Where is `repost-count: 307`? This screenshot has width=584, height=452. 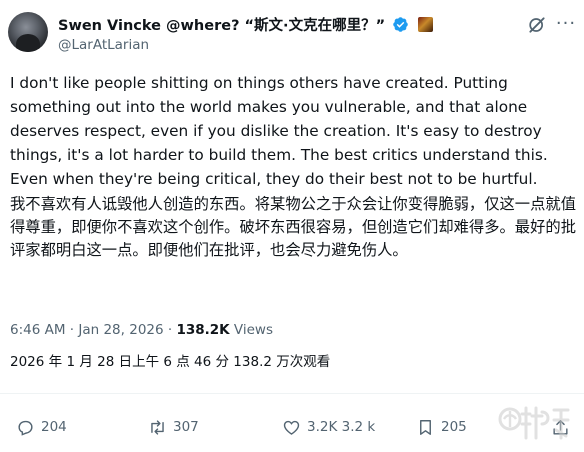
repost-count: 307 is located at coordinates (186, 427).